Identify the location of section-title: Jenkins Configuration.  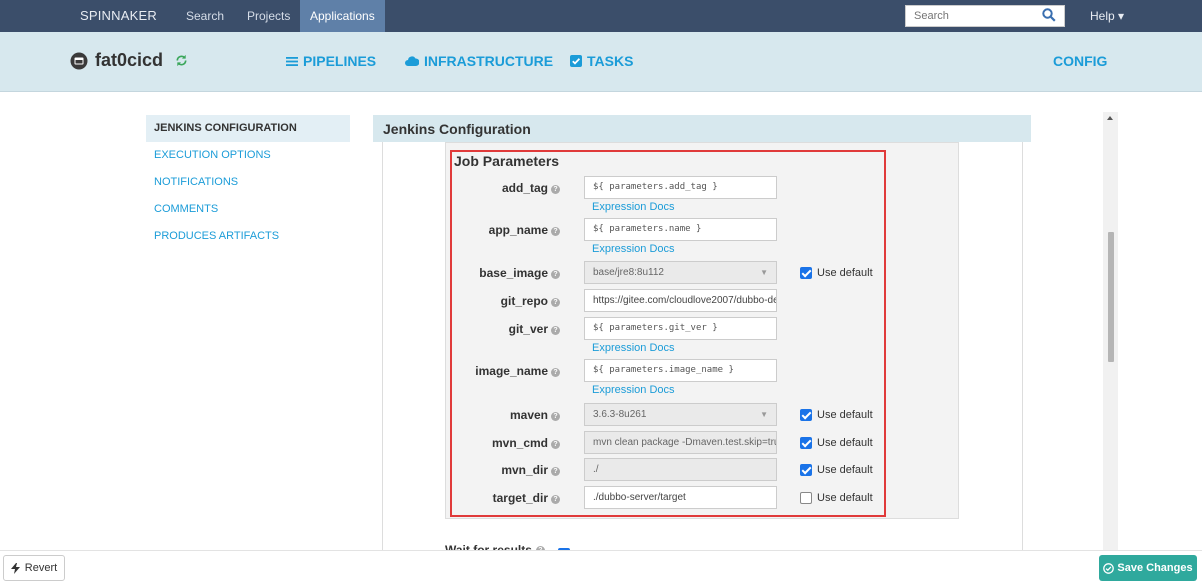
(702, 128).